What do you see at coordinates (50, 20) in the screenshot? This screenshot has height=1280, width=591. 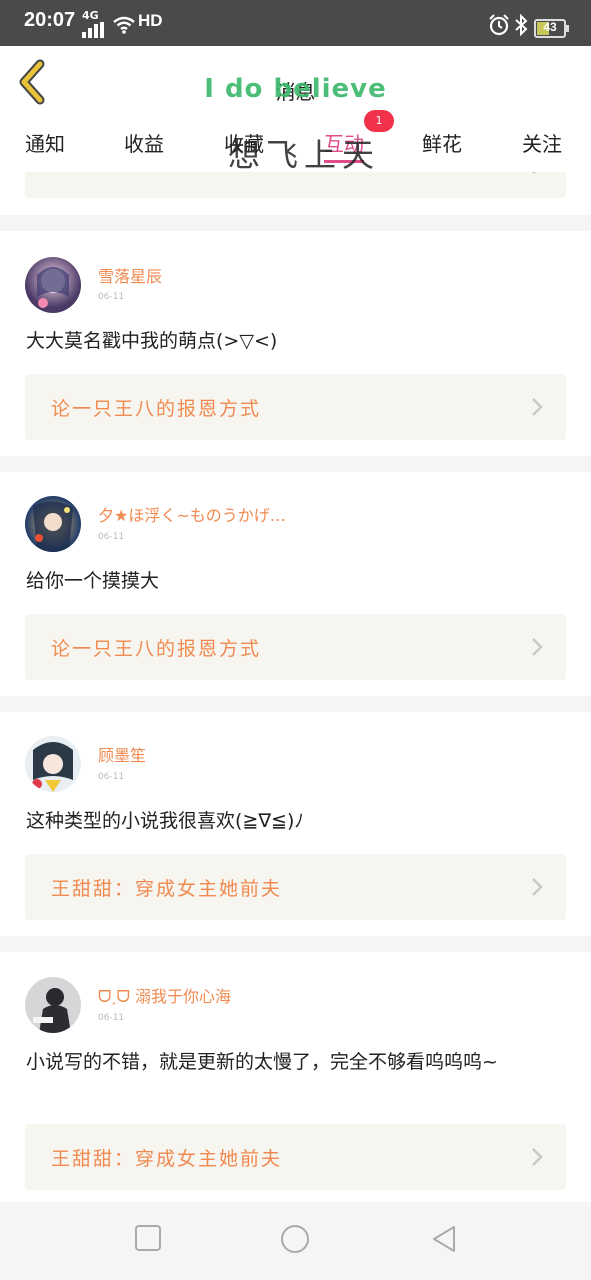 I see `clock: 20:07` at bounding box center [50, 20].